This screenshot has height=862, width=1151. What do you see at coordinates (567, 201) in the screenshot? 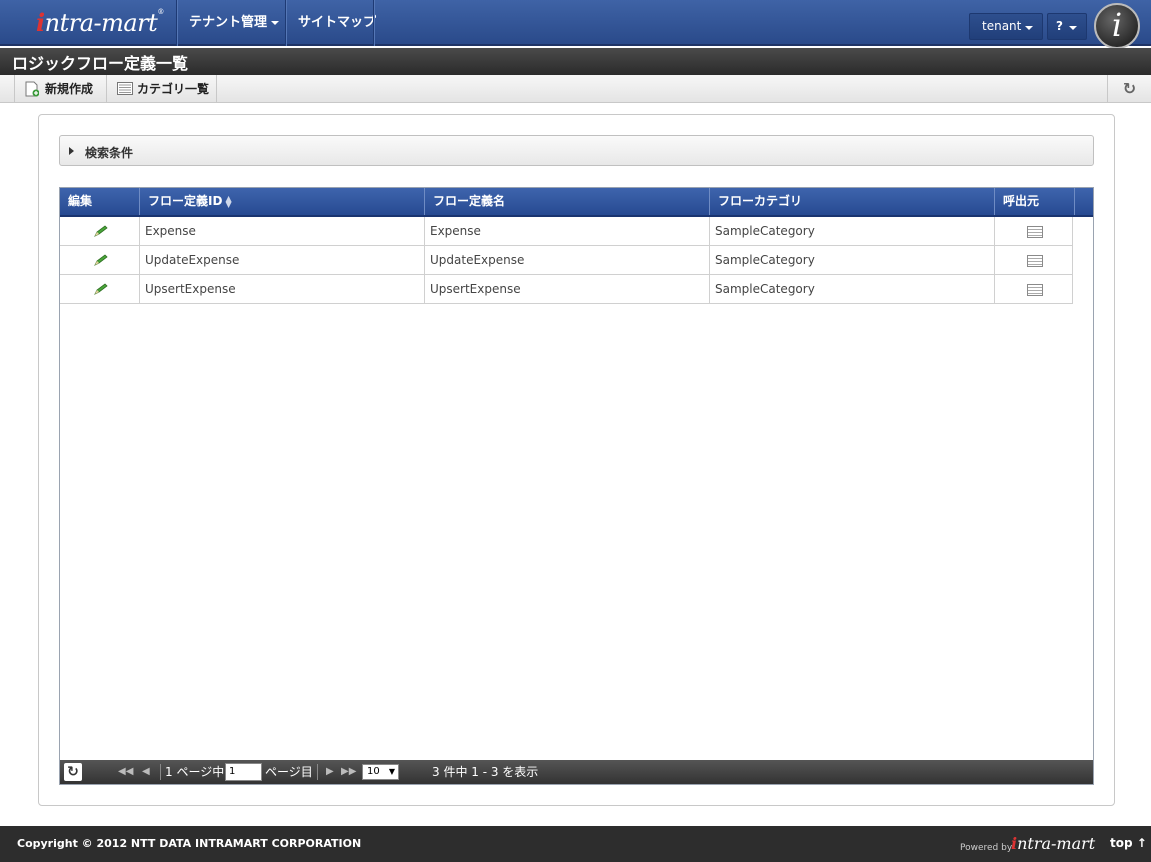
I see `column-header-flow-name: フロー定義名` at bounding box center [567, 201].